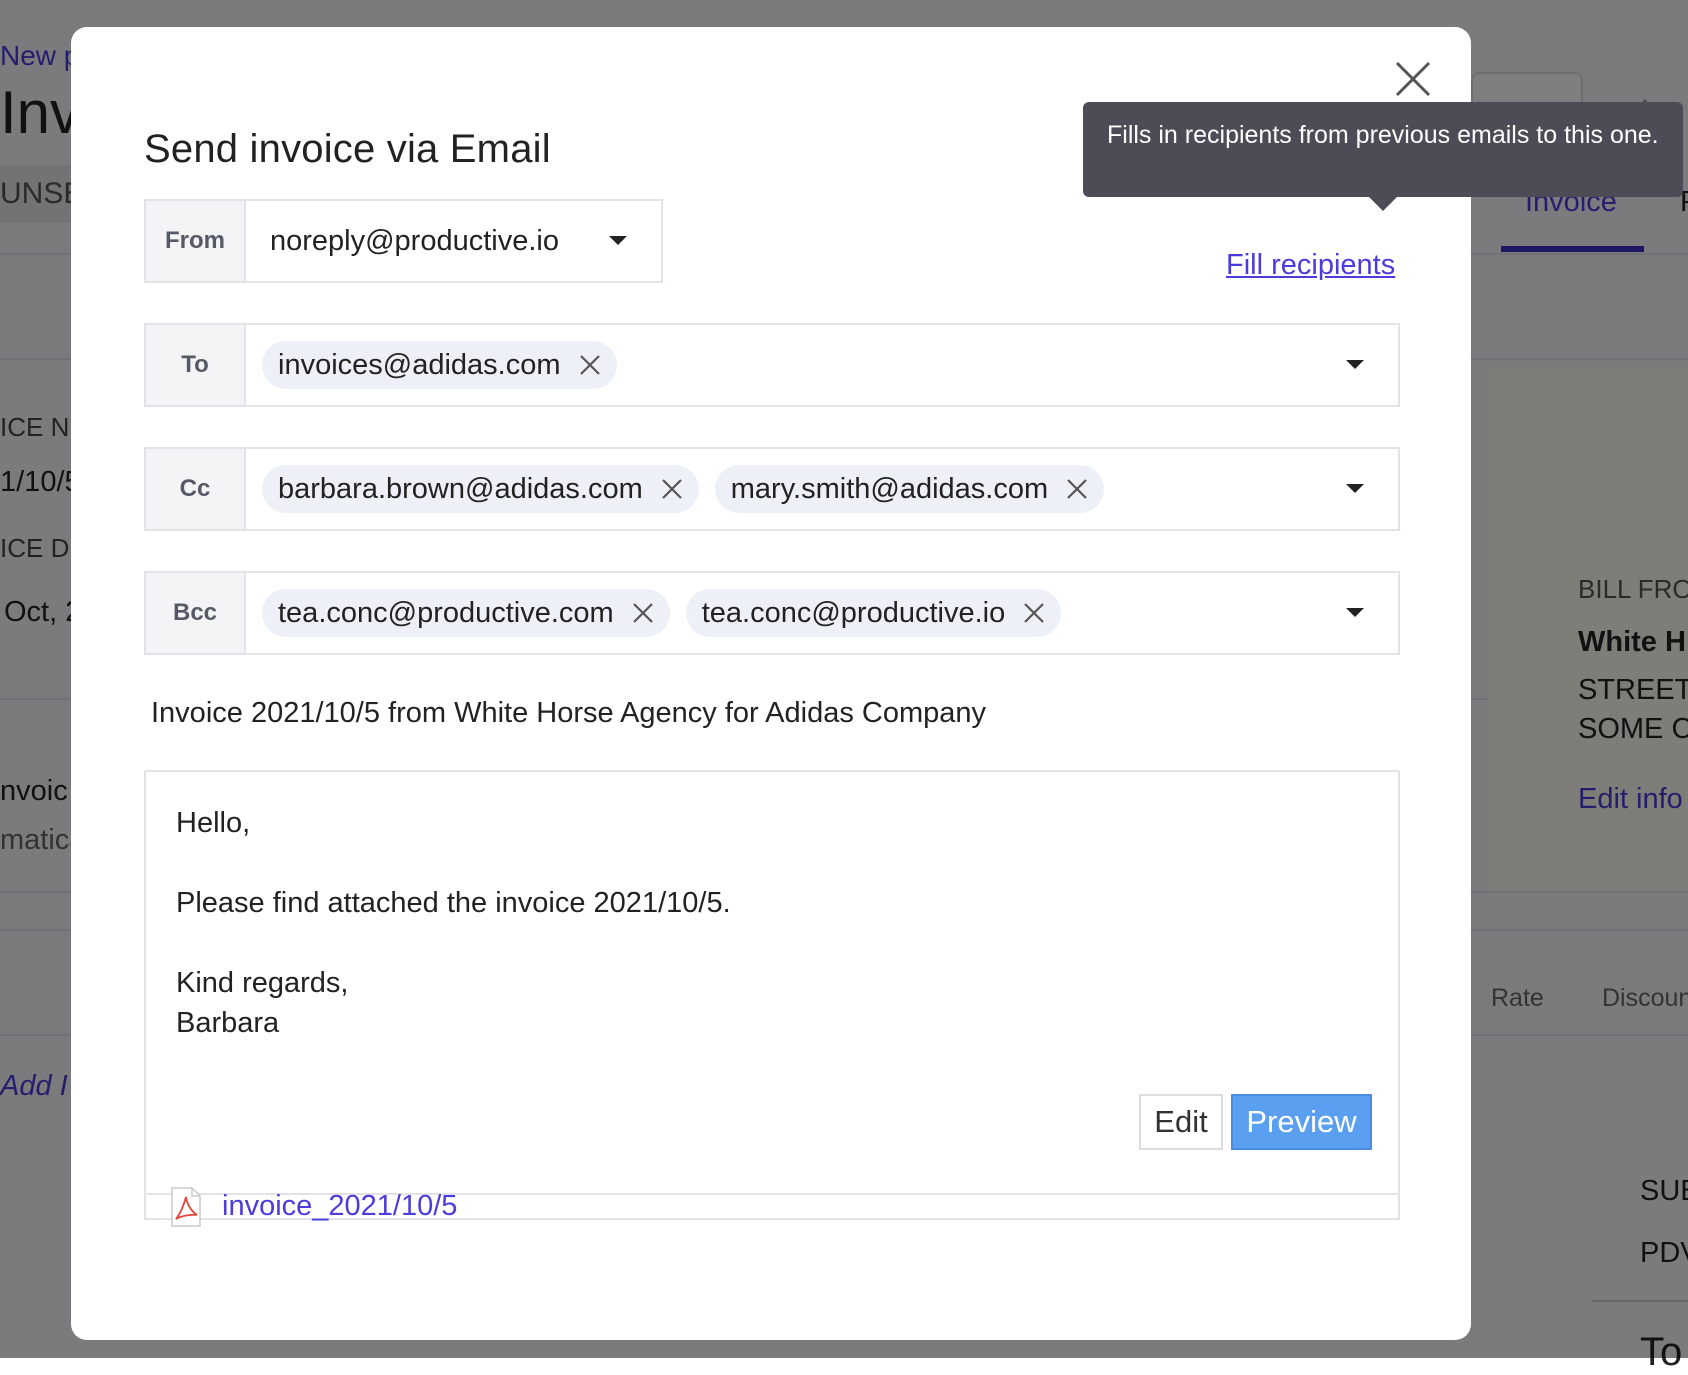  I want to click on to-label: To, so click(196, 365).